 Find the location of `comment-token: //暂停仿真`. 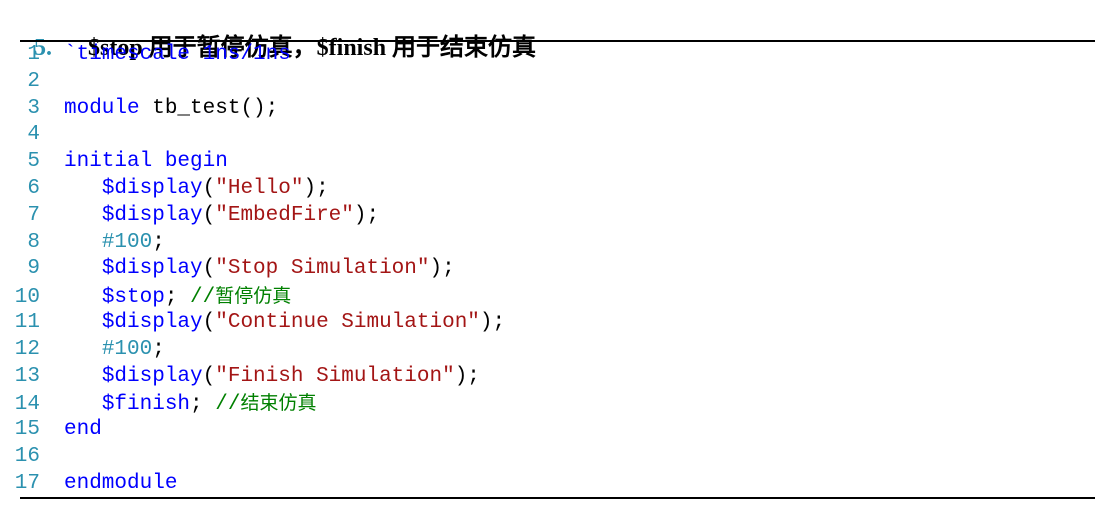

comment-token: //暂停仿真 is located at coordinates (241, 297).